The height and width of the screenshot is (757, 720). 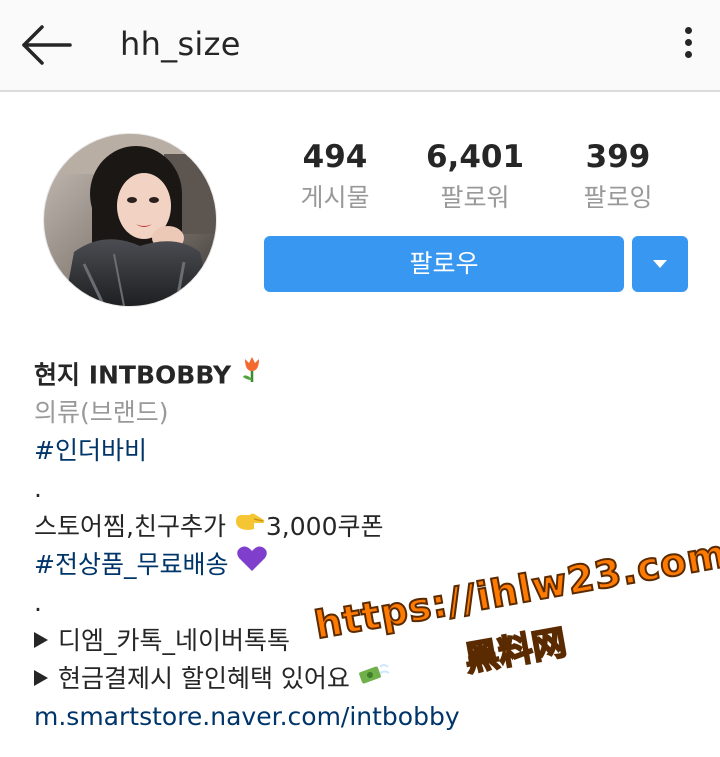 What do you see at coordinates (475, 197) in the screenshot?
I see `followers-label: 팔로워` at bounding box center [475, 197].